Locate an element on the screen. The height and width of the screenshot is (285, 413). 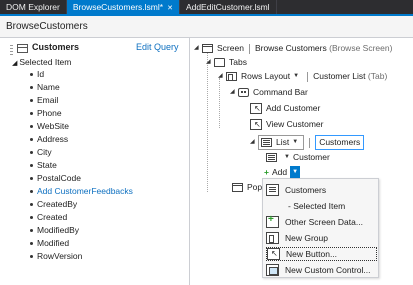
plus-icon: + is located at coordinates (266, 172).